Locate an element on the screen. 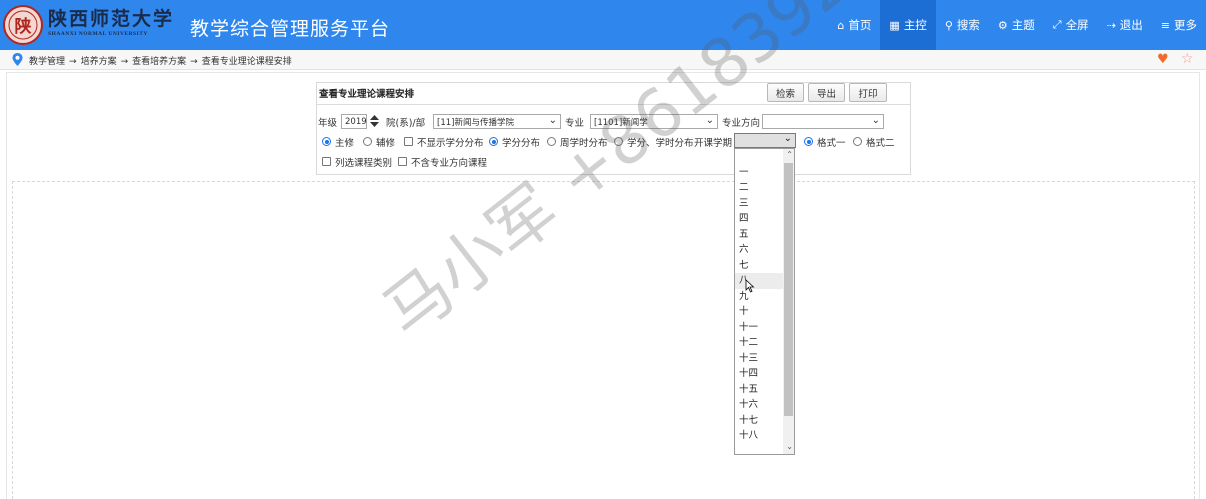  nav-label: 搜索 is located at coordinates (968, 25).